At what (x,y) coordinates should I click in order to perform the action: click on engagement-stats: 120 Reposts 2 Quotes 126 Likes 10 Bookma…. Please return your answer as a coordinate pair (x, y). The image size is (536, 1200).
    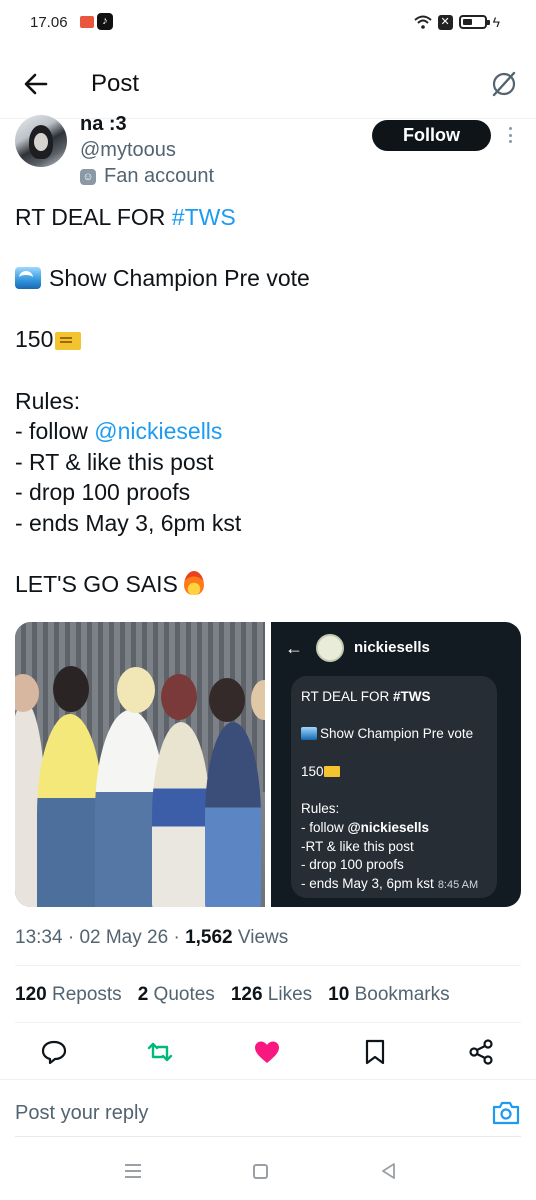
    Looking at the image, I should click on (232, 995).